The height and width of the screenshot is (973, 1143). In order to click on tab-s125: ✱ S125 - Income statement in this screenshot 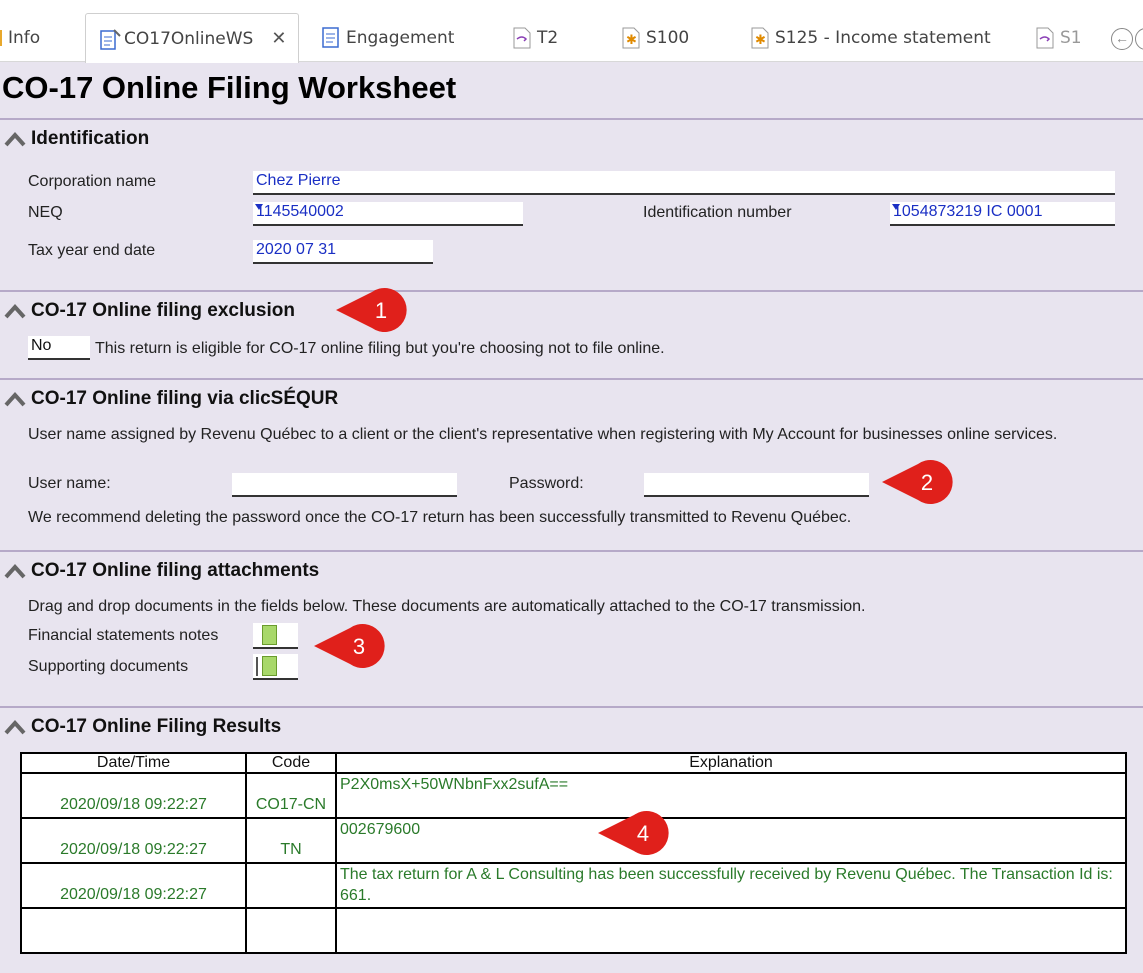, I will do `click(871, 37)`.